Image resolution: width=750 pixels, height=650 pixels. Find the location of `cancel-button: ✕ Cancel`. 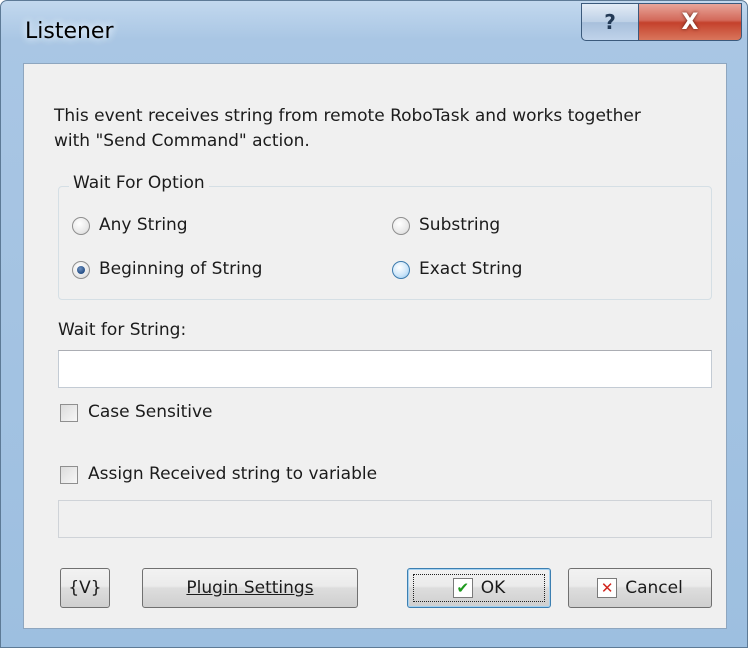

cancel-button: ✕ Cancel is located at coordinates (640, 588).